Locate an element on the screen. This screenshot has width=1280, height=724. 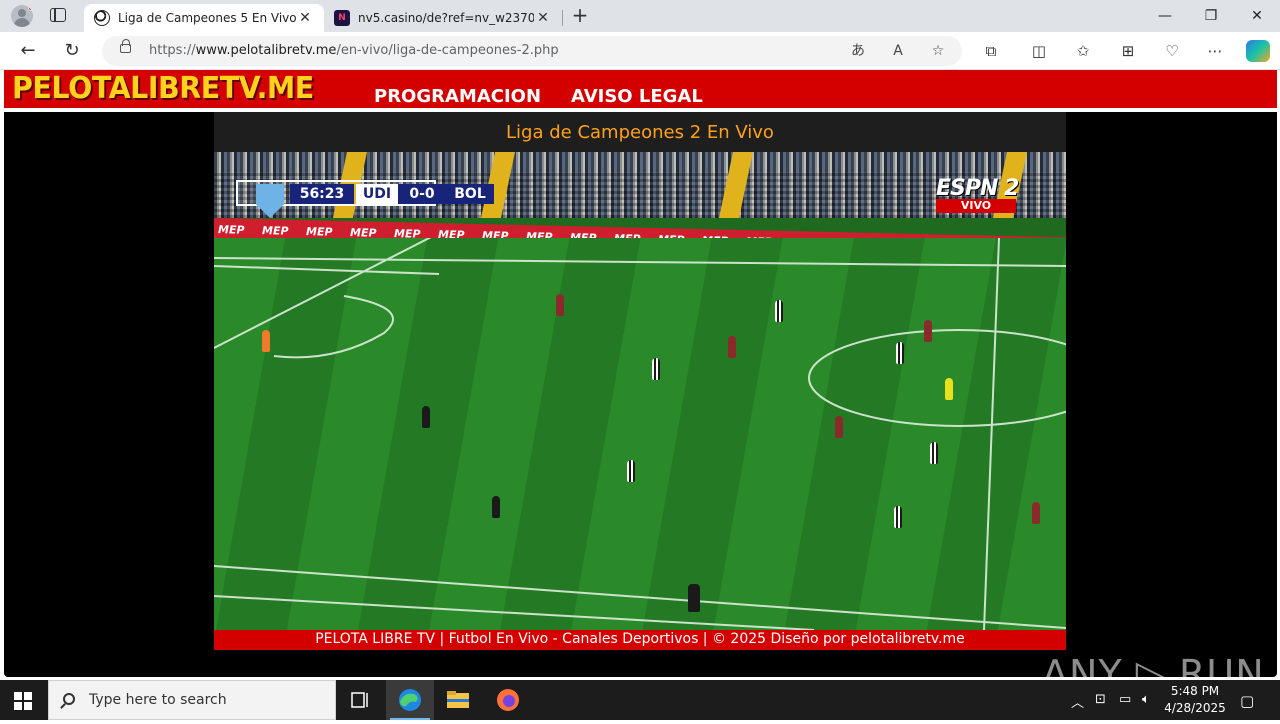
nav-programacion: PROGRAMACION is located at coordinates (457, 96).